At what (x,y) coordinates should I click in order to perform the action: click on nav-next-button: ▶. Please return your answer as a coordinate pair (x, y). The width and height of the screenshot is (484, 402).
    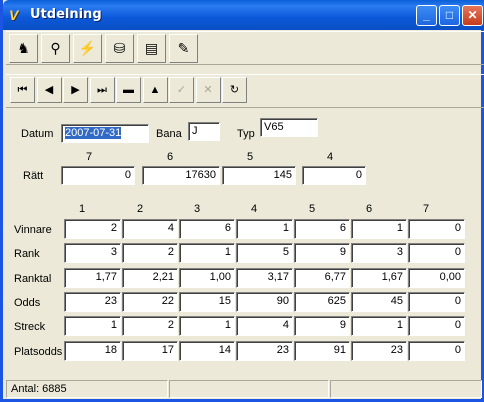
    Looking at the image, I should click on (75, 90).